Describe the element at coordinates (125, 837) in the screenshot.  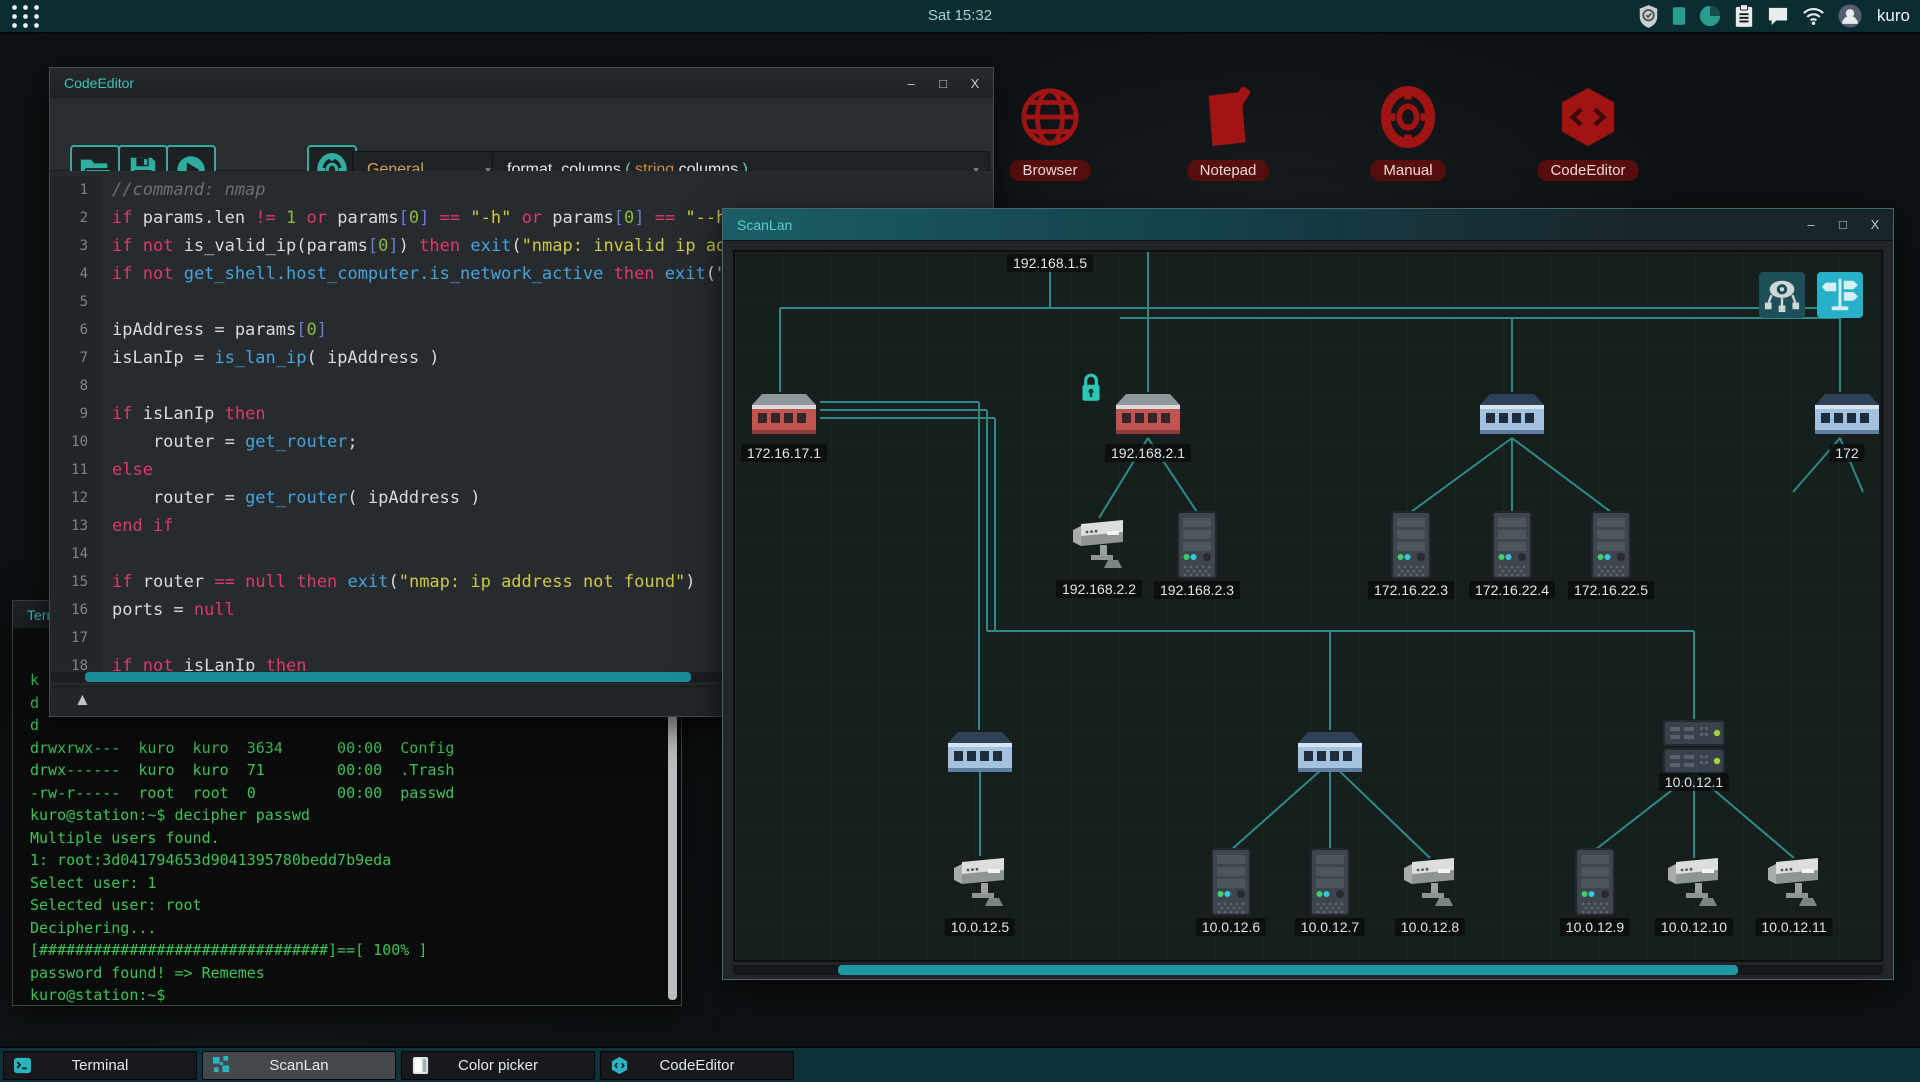
I see `terminal-line: Multiple users found.` at that location.